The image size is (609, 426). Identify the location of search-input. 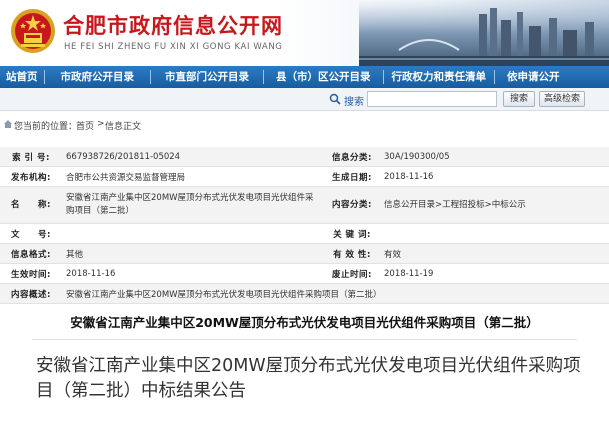
(432, 99).